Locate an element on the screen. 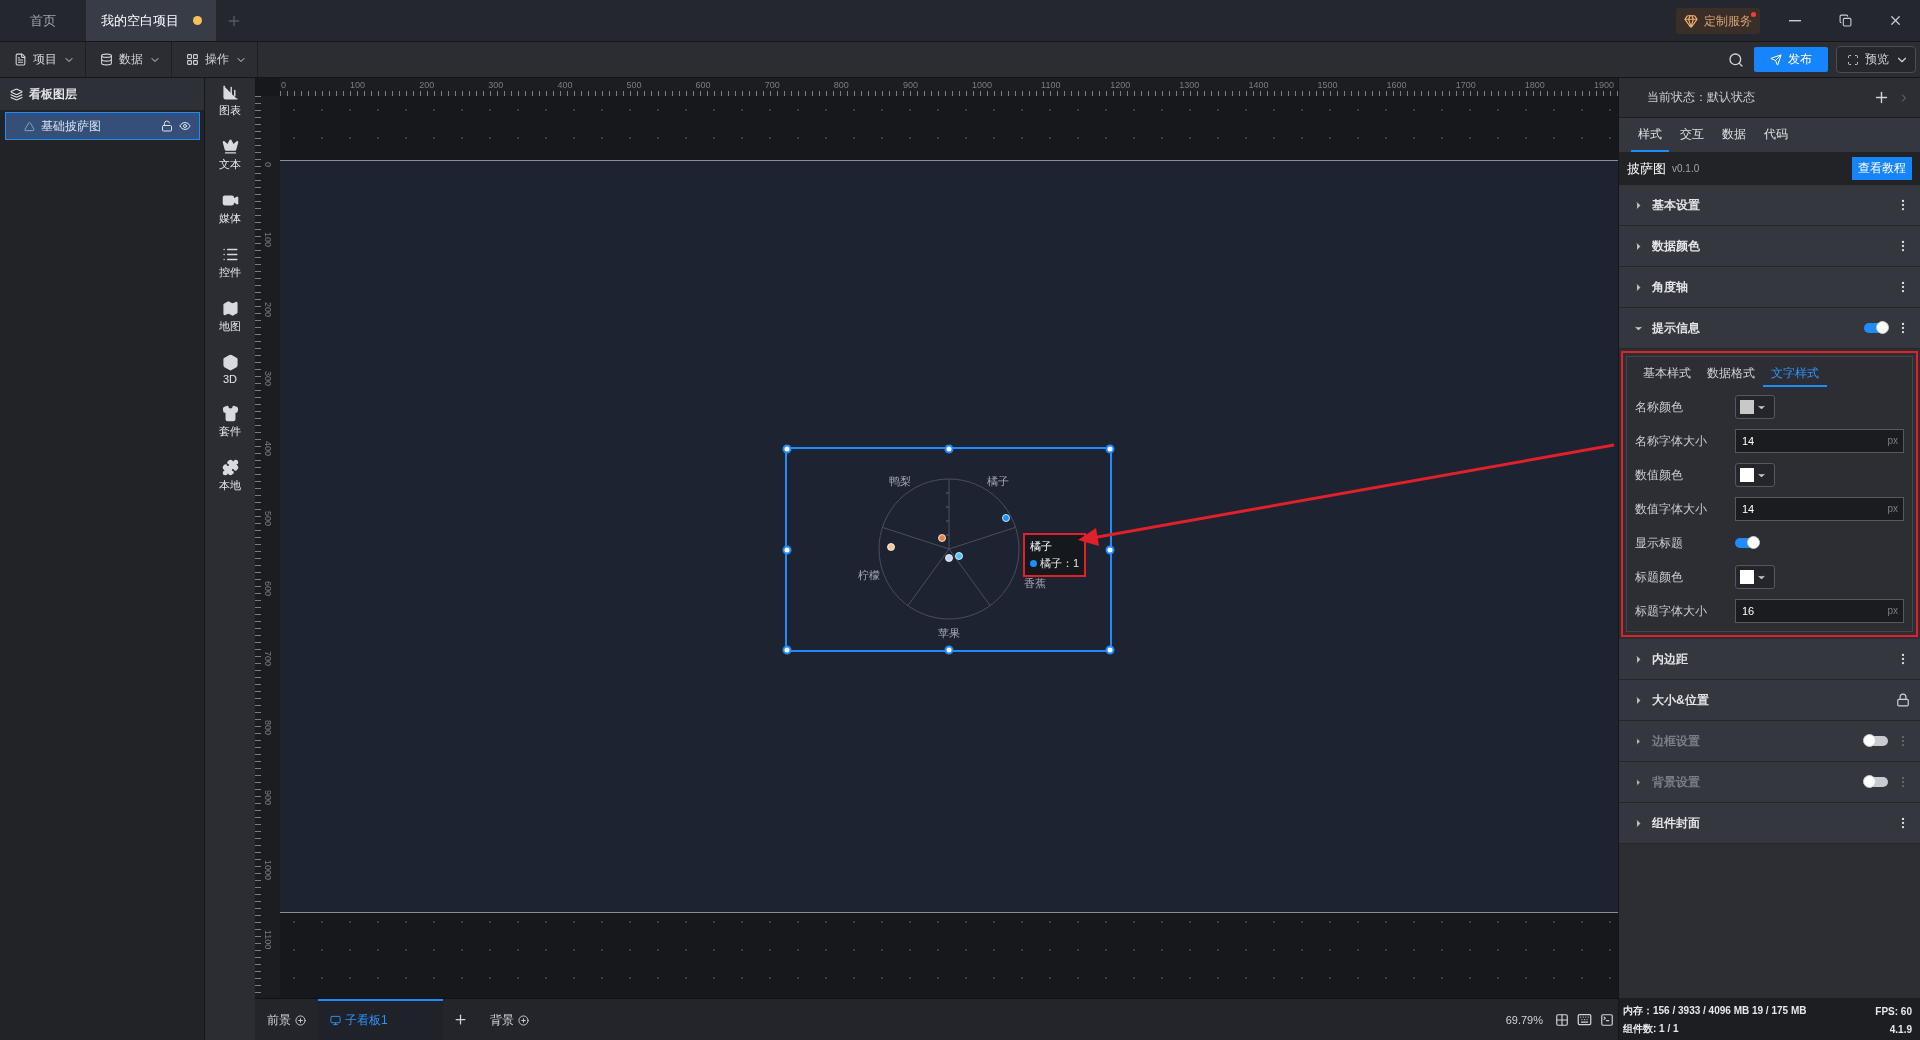 The width and height of the screenshot is (1920, 1040). tool-button: 控件 is located at coordinates (230, 263).